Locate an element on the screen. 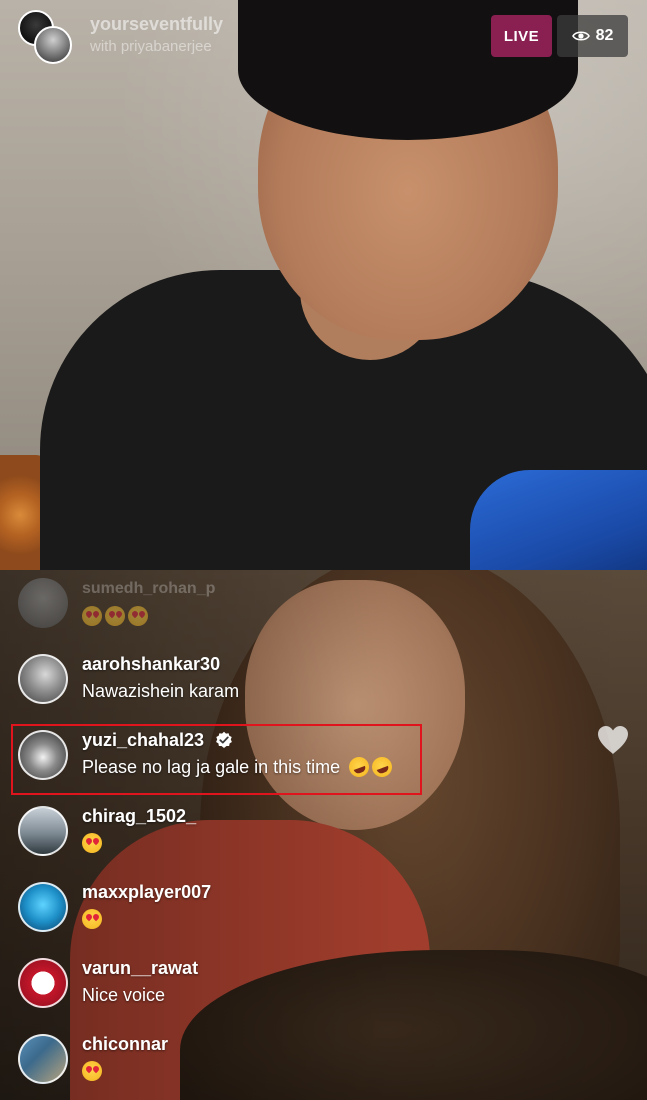  guest-avatar is located at coordinates (53, 45).